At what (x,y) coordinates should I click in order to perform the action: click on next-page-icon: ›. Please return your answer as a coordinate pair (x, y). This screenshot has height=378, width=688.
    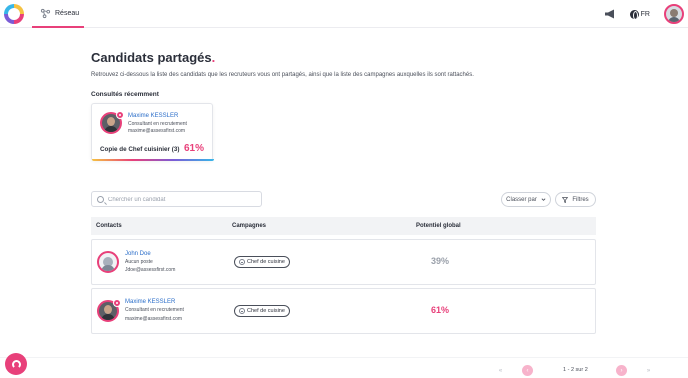
    Looking at the image, I should click on (621, 370).